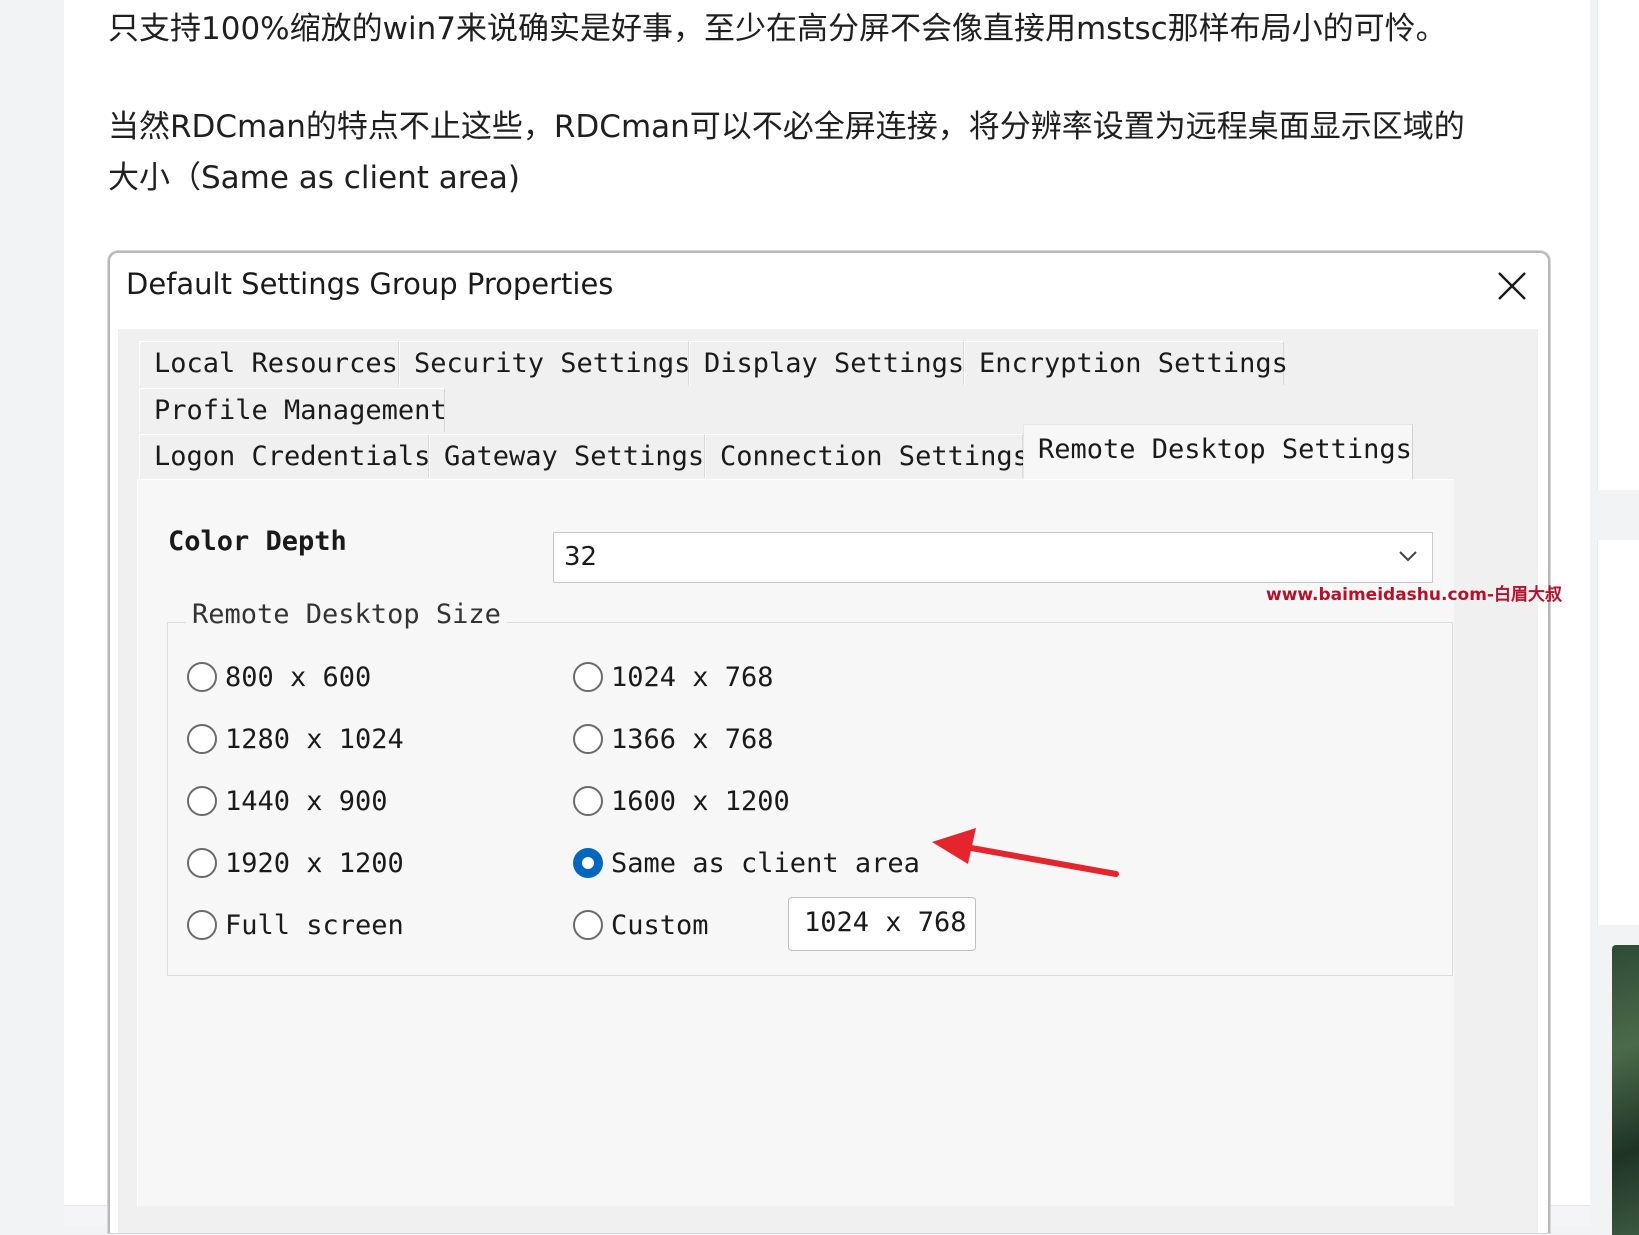 The image size is (1639, 1235). Describe the element at coordinates (692, 677) in the screenshot. I see `radio-label: 1024 x 768` at that location.